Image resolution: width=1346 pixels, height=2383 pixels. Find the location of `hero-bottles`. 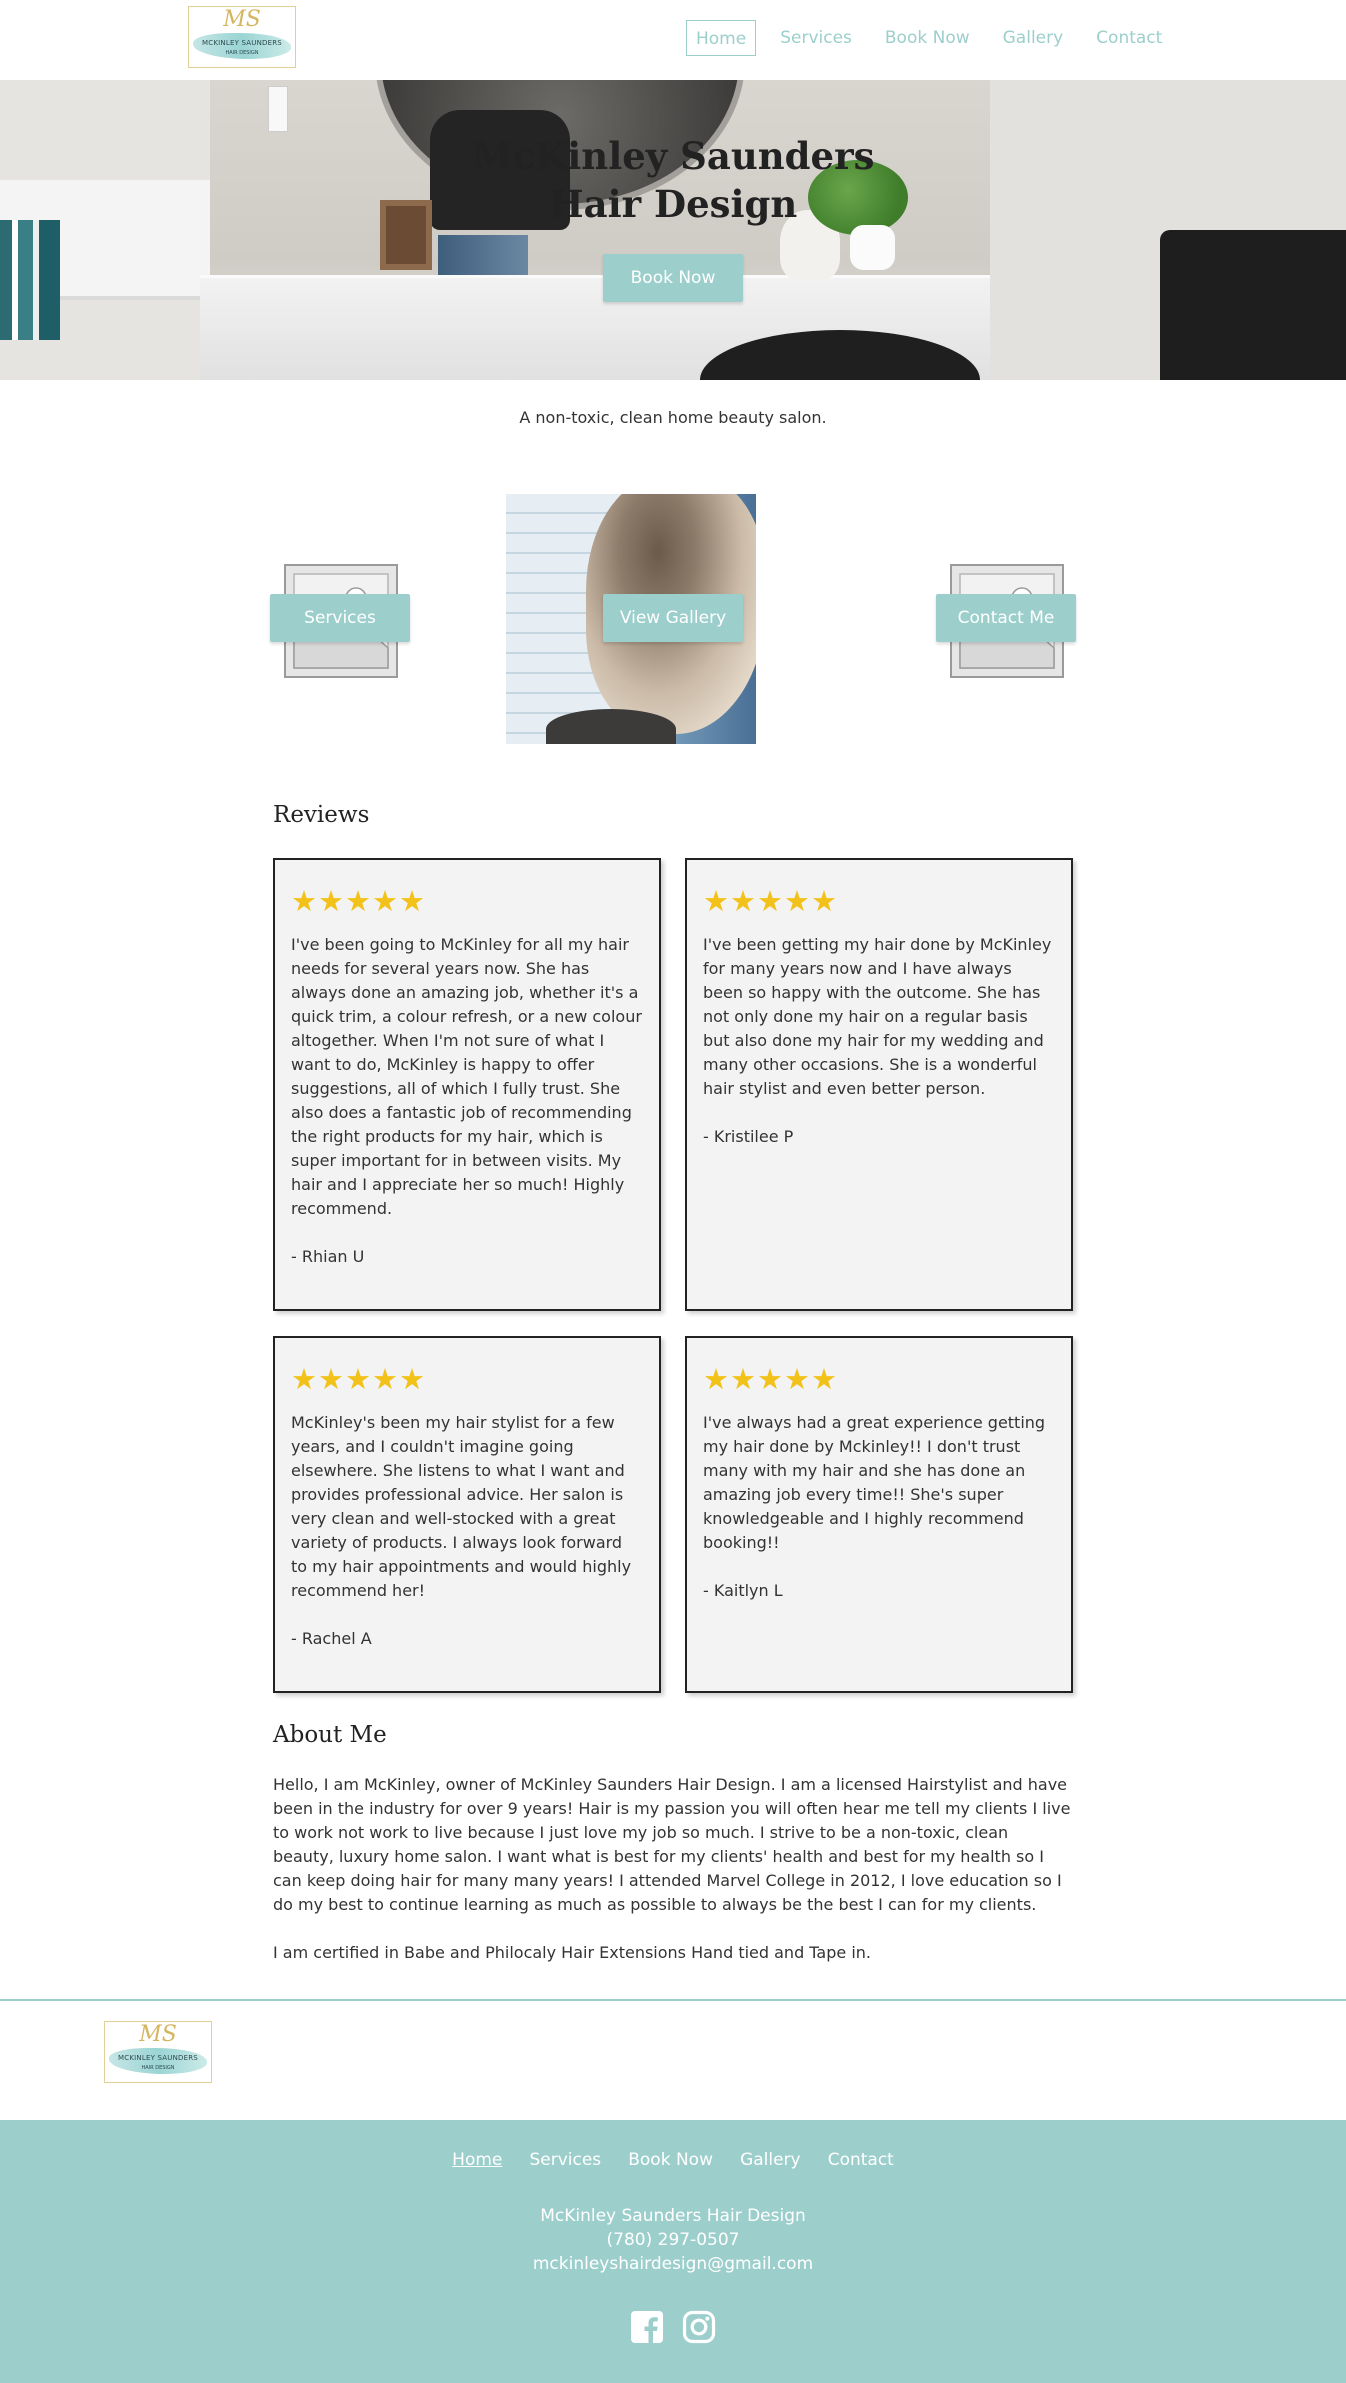

hero-bottles is located at coordinates (30, 280).